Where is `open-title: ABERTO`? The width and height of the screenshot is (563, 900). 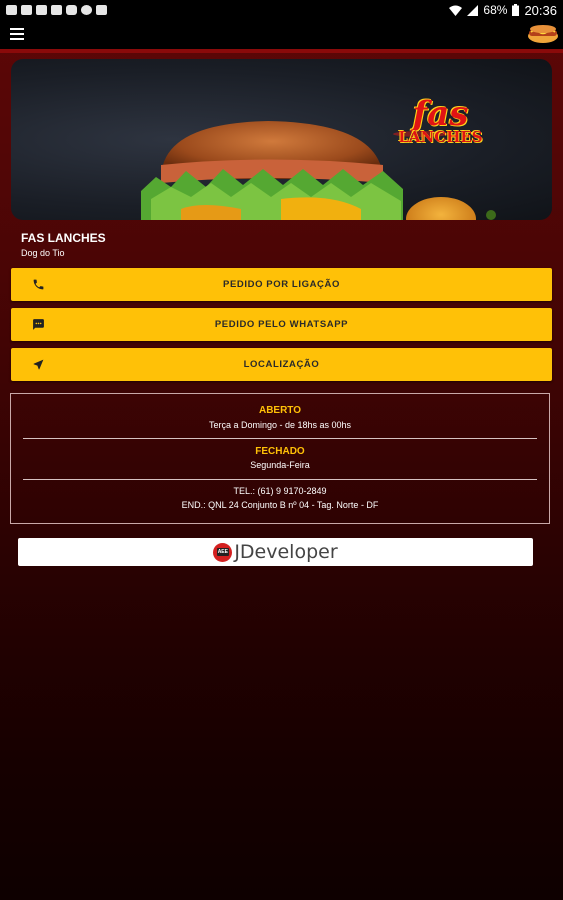 open-title: ABERTO is located at coordinates (280, 410).